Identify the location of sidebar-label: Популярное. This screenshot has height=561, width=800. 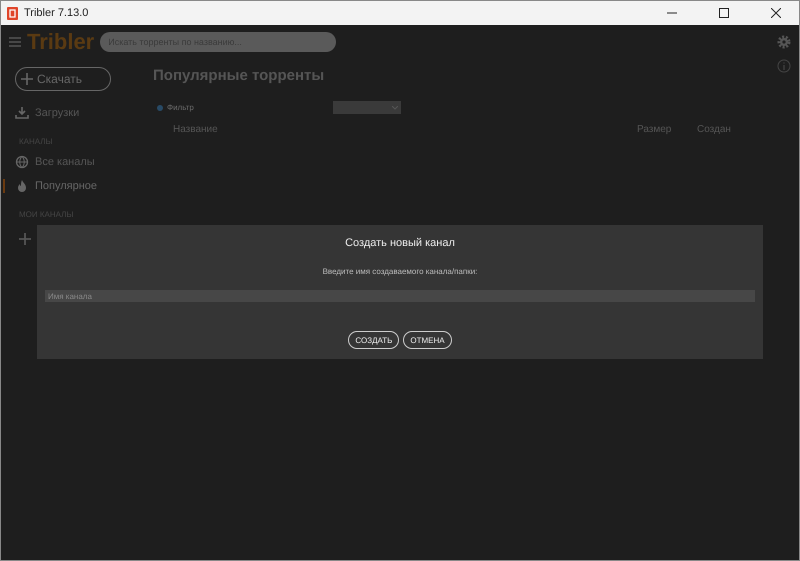
(66, 186).